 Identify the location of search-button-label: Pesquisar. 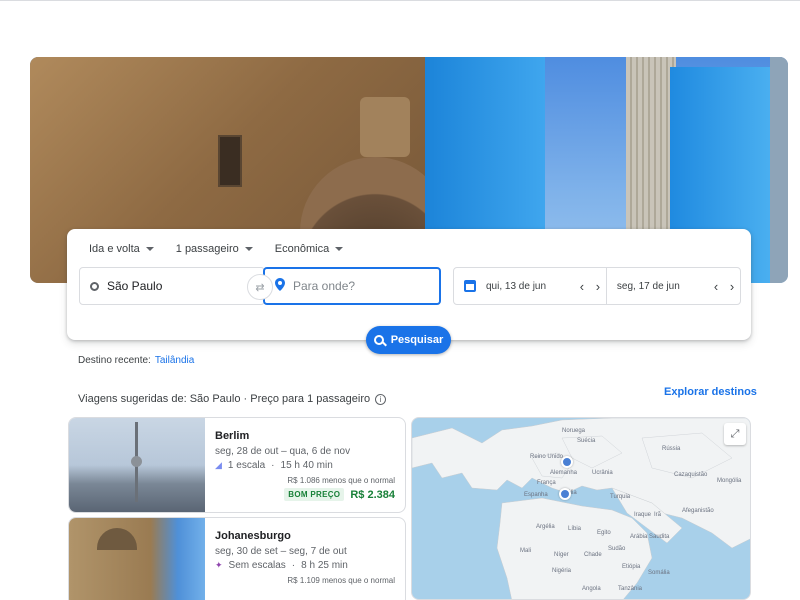
(417, 340).